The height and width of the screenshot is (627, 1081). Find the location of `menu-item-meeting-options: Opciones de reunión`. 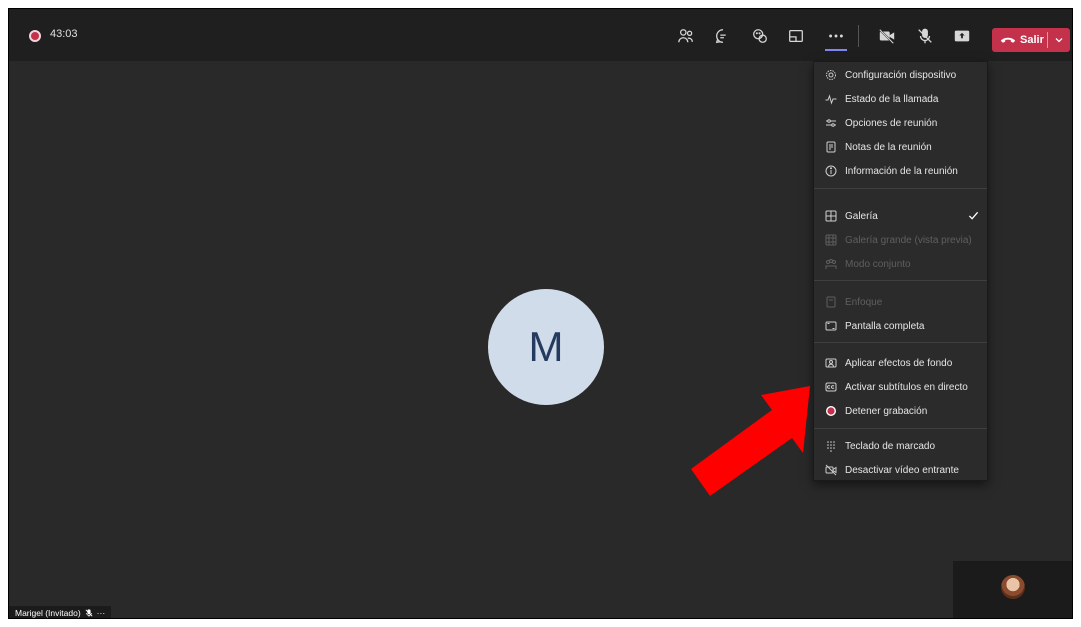

menu-item-meeting-options: Opciones de reunión is located at coordinates (900, 123).